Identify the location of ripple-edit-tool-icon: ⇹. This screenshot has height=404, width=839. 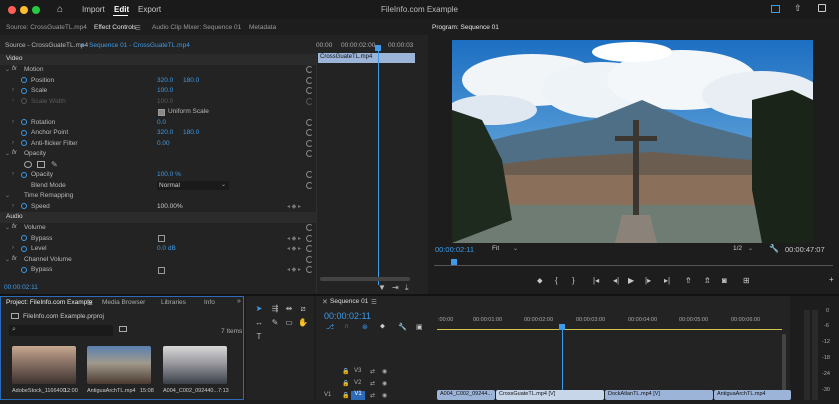
(289, 309).